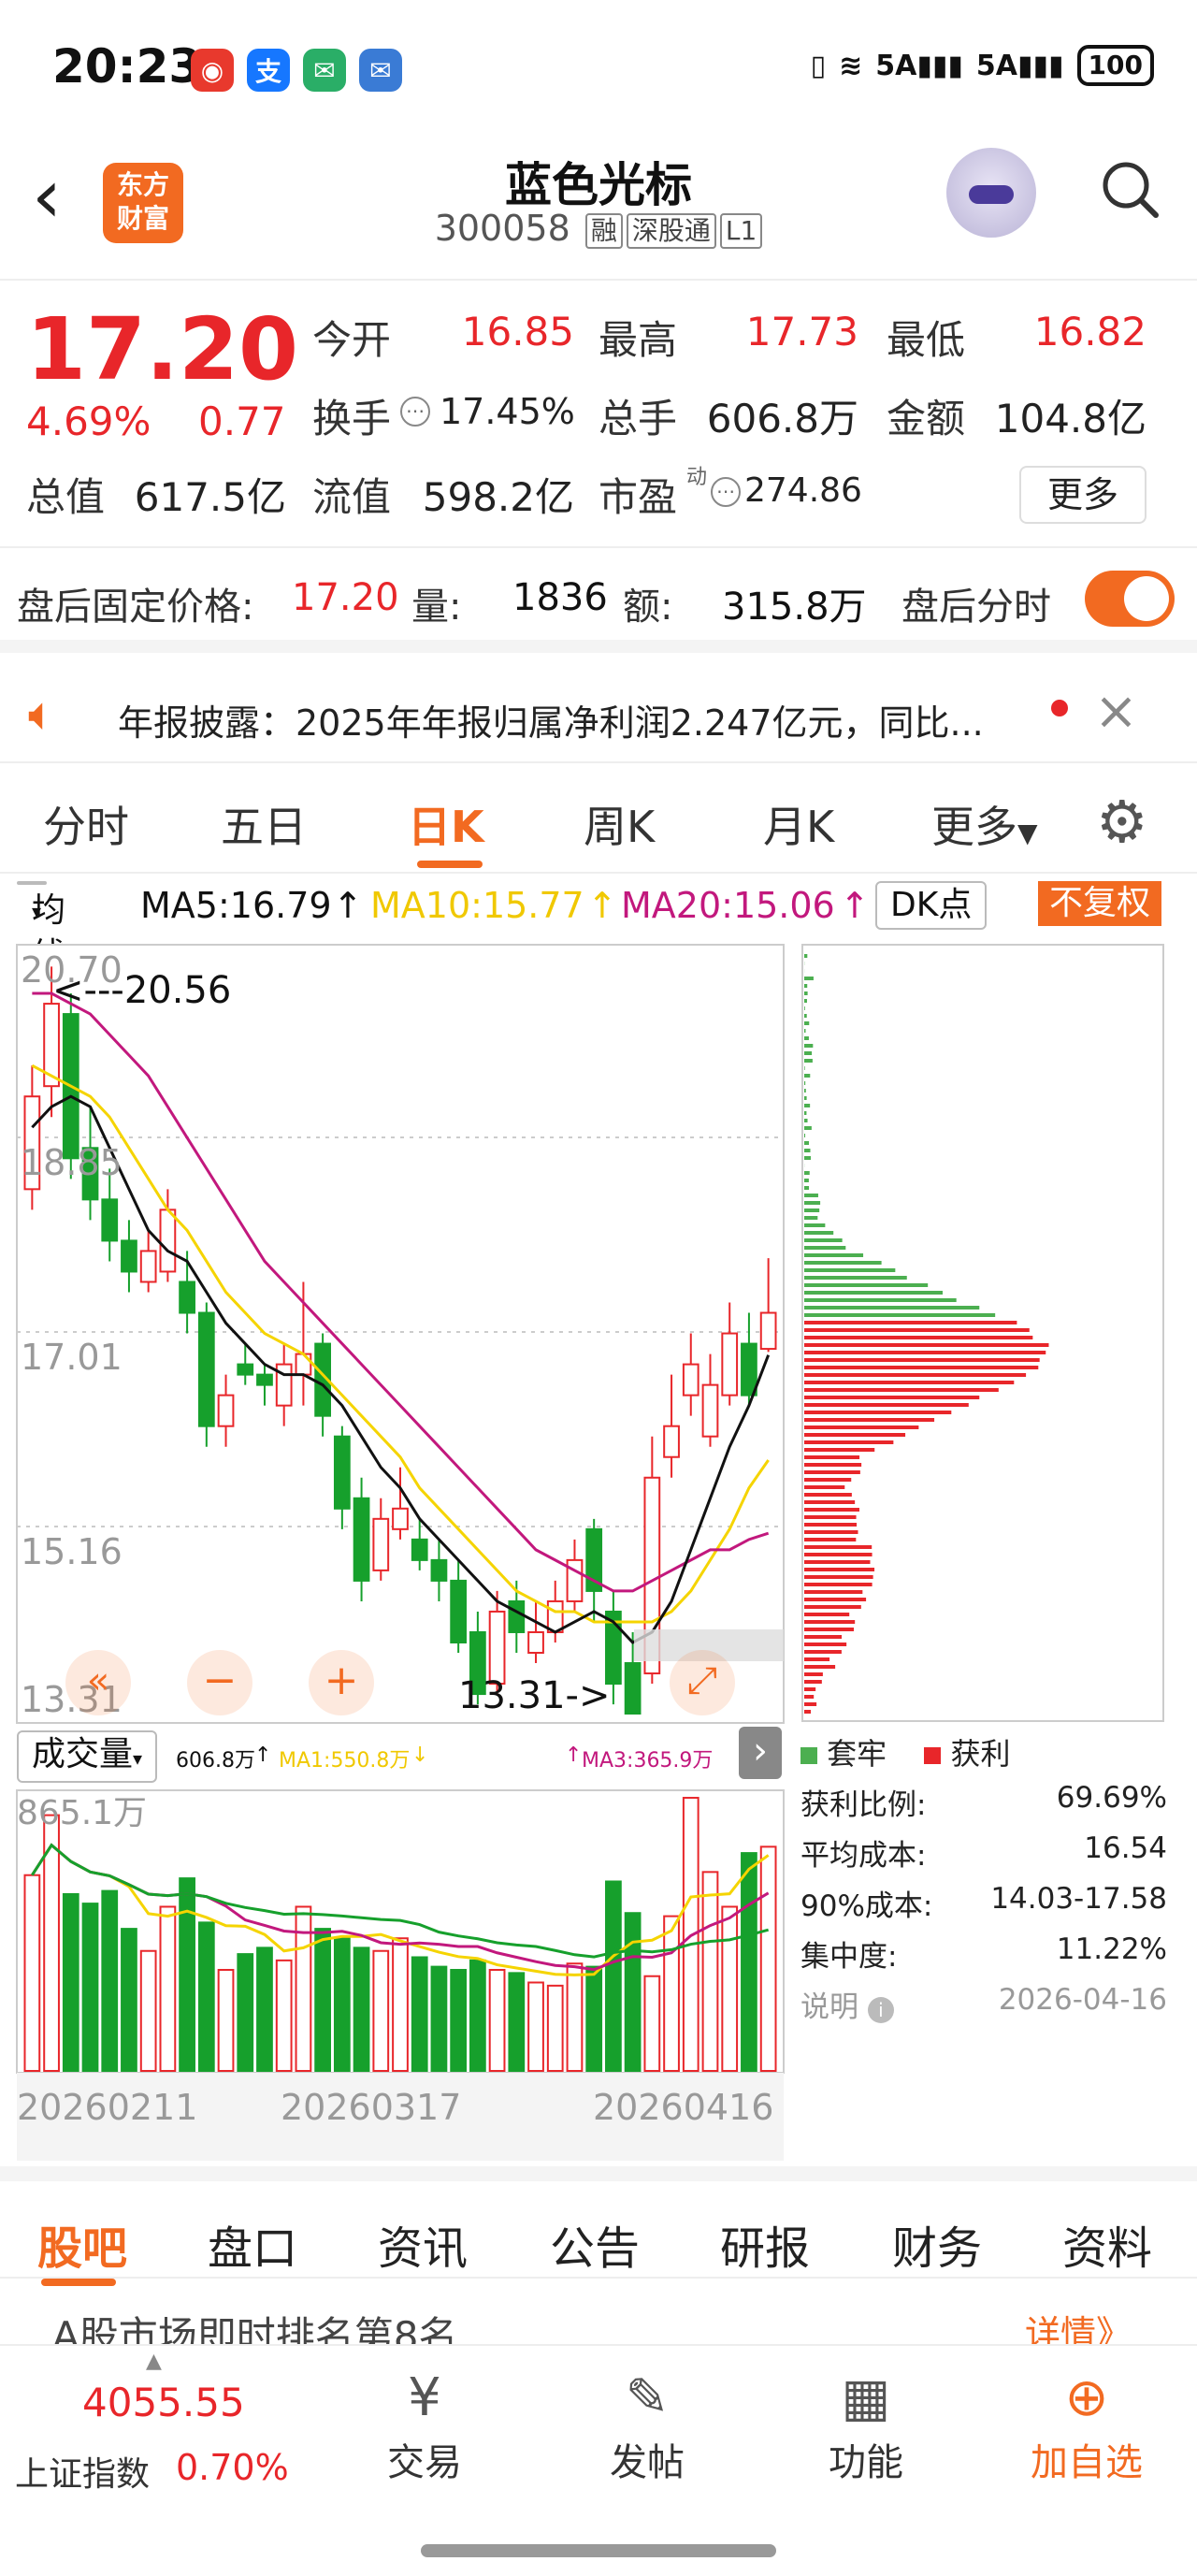 The image size is (1197, 2576). What do you see at coordinates (419, 1756) in the screenshot?
I see `vol-ma1-arrow: ↓` at bounding box center [419, 1756].